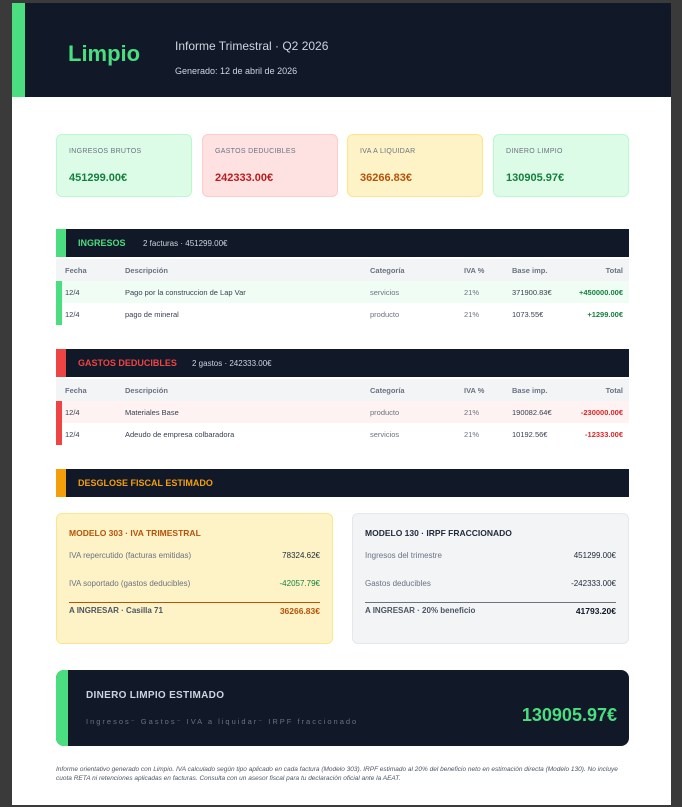 This screenshot has width=682, height=807. What do you see at coordinates (62, 708) in the screenshot?
I see `summary-accent` at bounding box center [62, 708].